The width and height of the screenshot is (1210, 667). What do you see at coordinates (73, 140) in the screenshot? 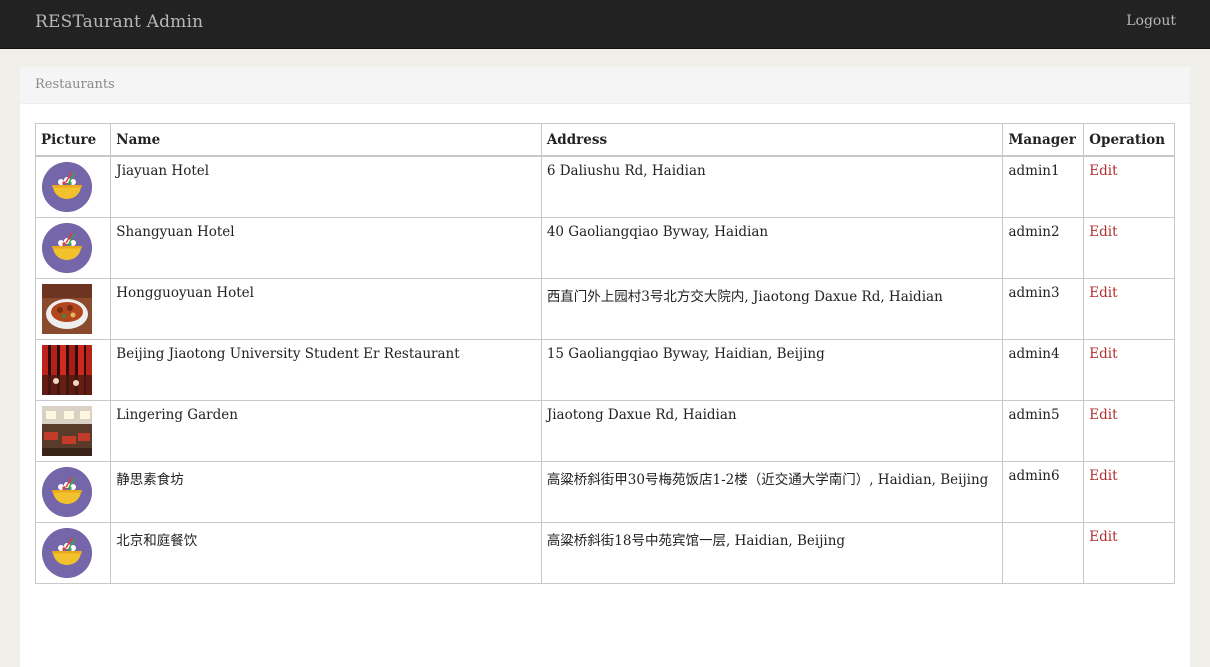
I see `column-header-picture: Picture` at bounding box center [73, 140].